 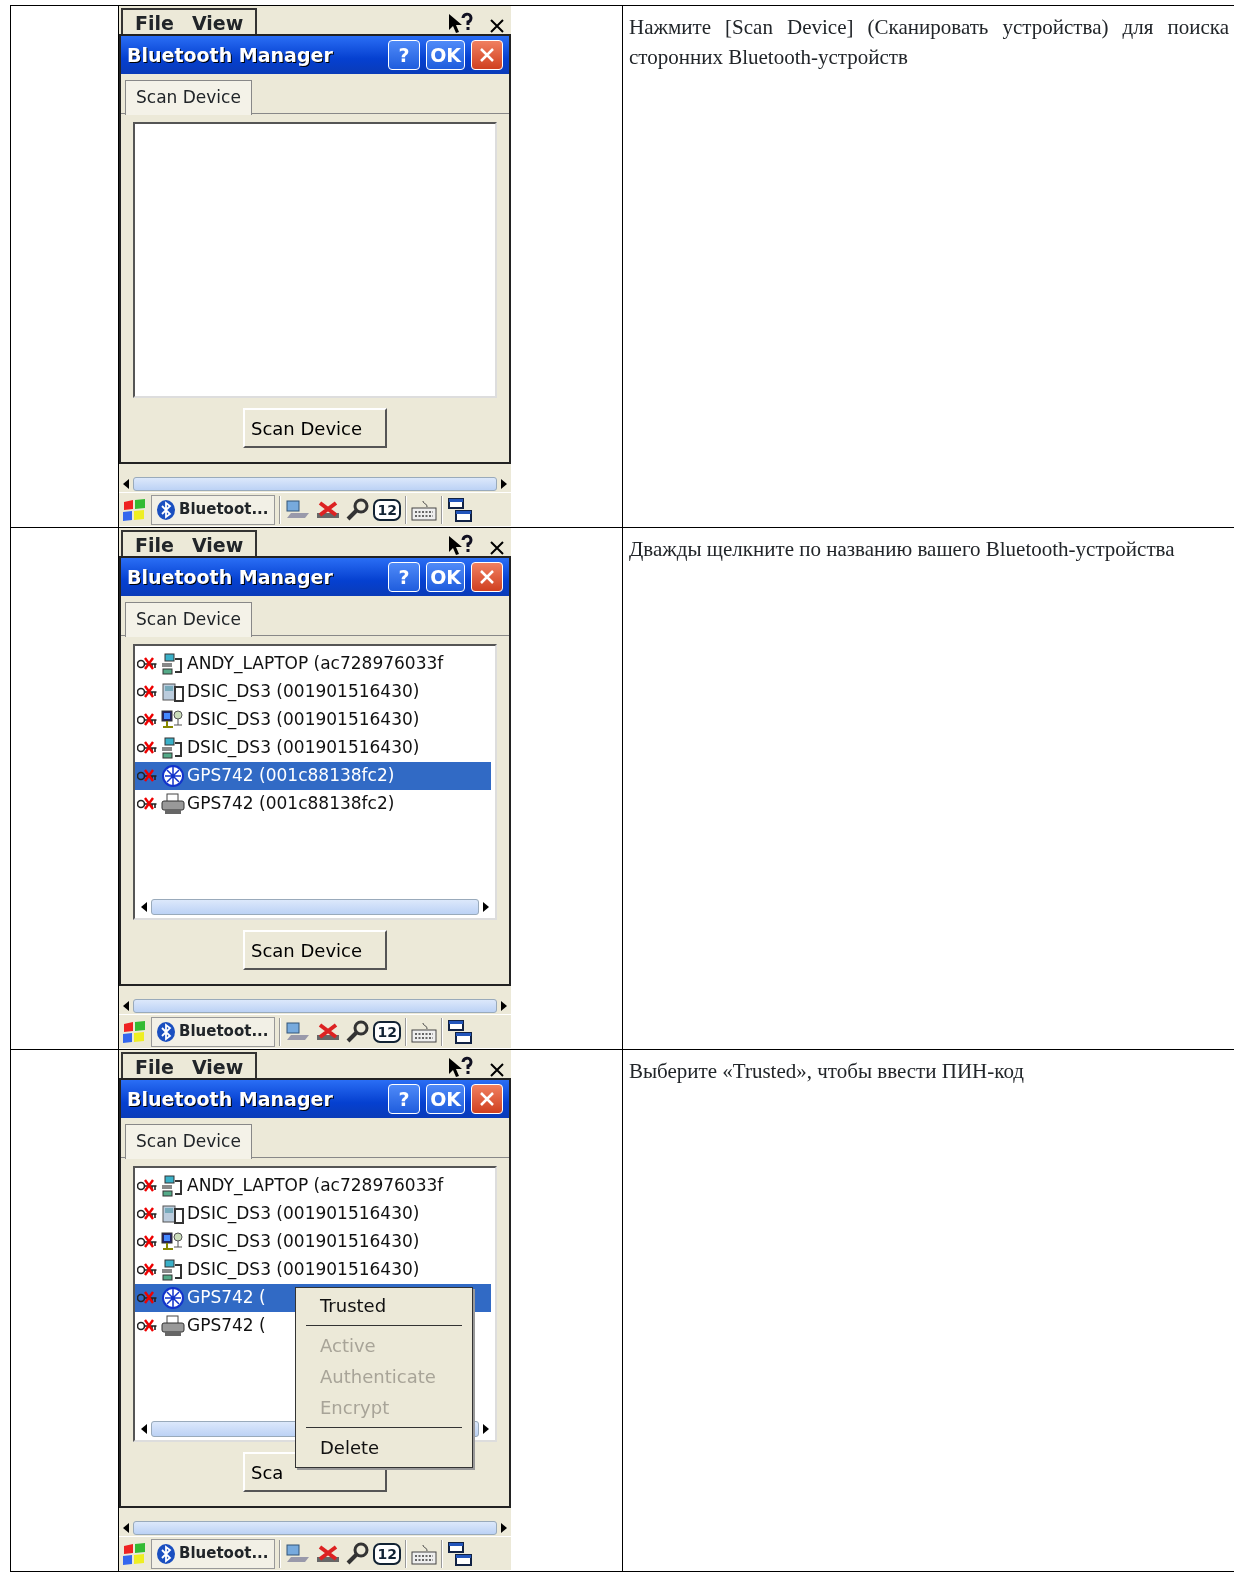 I want to click on instruction-text: Дважды щелкните по названию вашего Bluetooth-устройства, so click(x=902, y=549).